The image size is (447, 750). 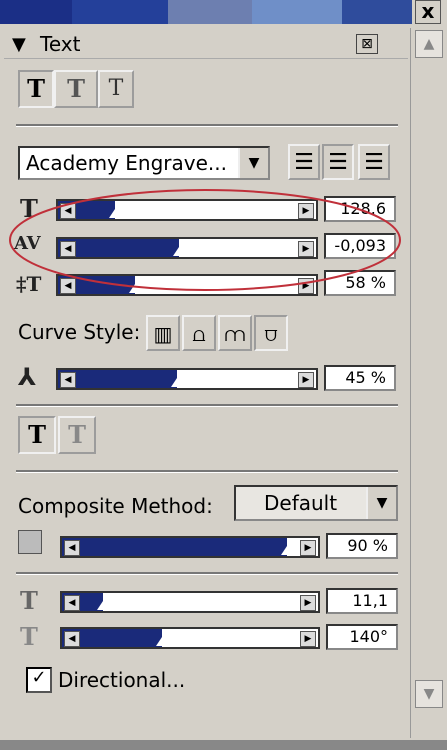 What do you see at coordinates (115, 506) in the screenshot?
I see `composite-method-label: Composite Method:` at bounding box center [115, 506].